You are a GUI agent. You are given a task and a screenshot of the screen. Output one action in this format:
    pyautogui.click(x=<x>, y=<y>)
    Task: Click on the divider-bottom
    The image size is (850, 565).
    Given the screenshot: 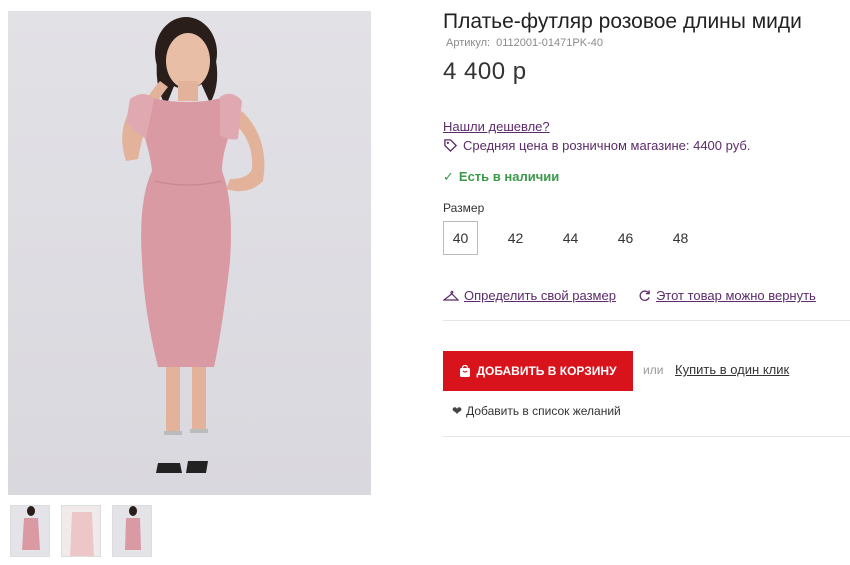 What is the action you would take?
    pyautogui.click(x=646, y=436)
    